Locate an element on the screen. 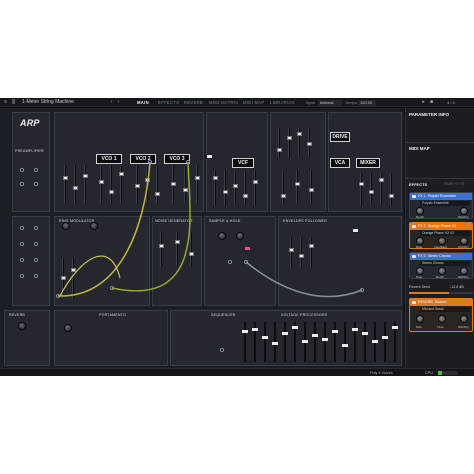 The image size is (474, 474). next-preset-icon: › is located at coordinates (118, 102).